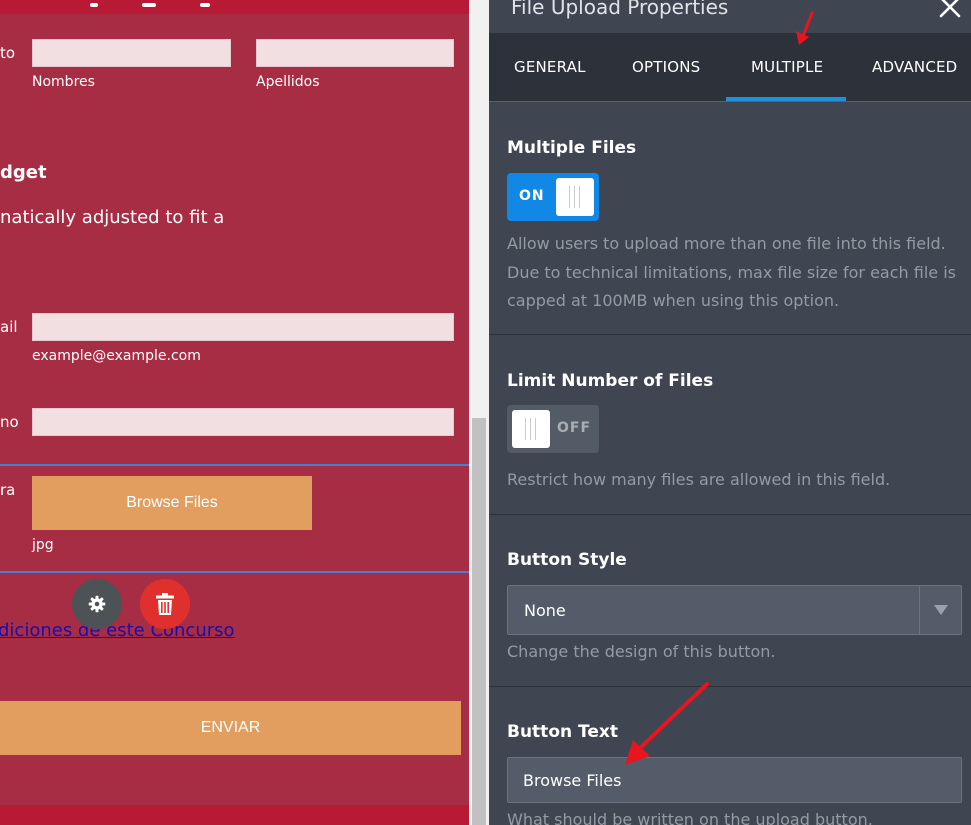  I want to click on button-style-title: Button Style, so click(567, 560).